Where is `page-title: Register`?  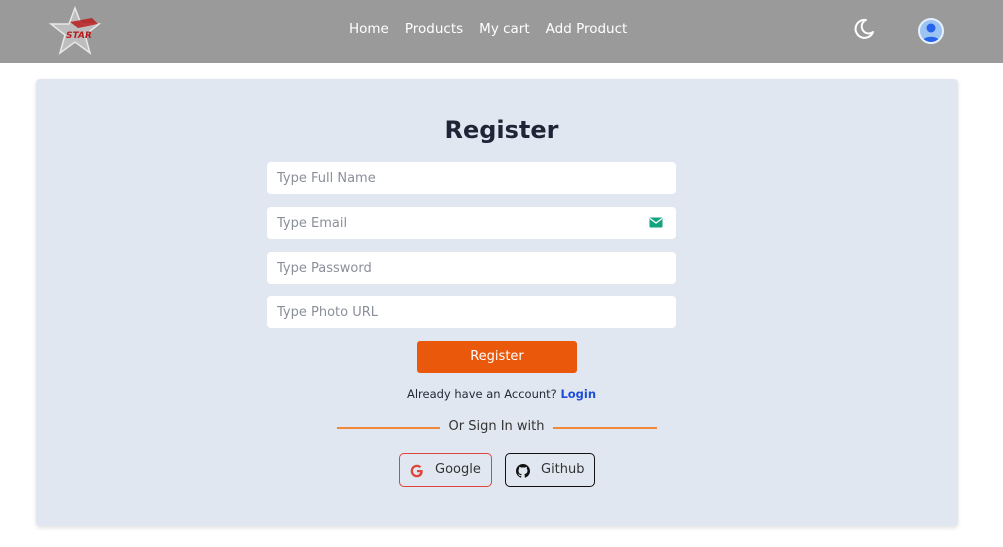
page-title: Register is located at coordinates (501, 130).